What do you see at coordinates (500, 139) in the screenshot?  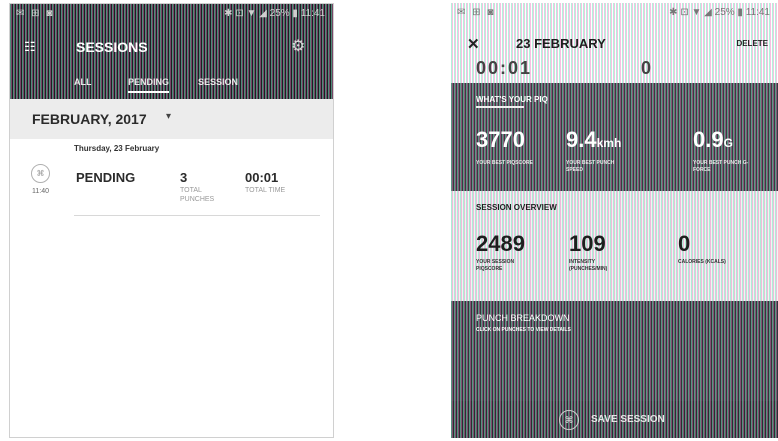 I see `best-piqscore-value: 3770` at bounding box center [500, 139].